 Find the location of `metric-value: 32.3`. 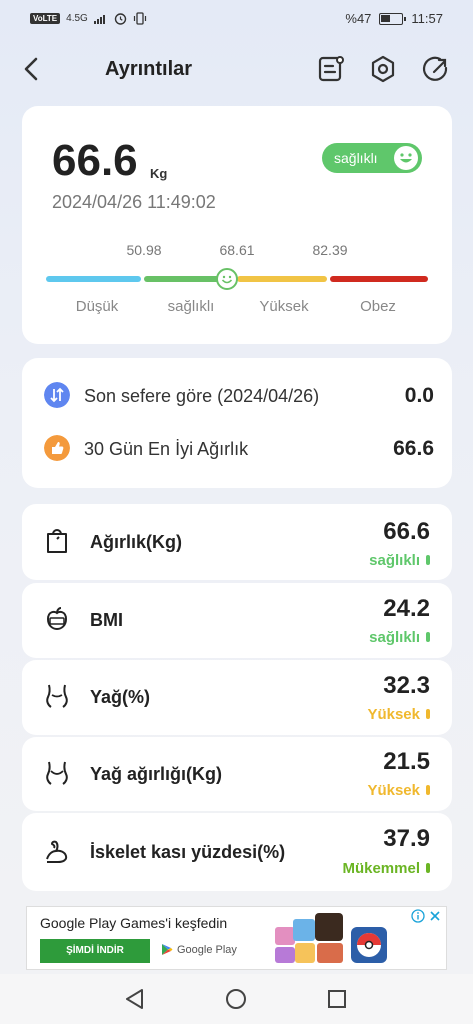

metric-value: 32.3 is located at coordinates (406, 685).